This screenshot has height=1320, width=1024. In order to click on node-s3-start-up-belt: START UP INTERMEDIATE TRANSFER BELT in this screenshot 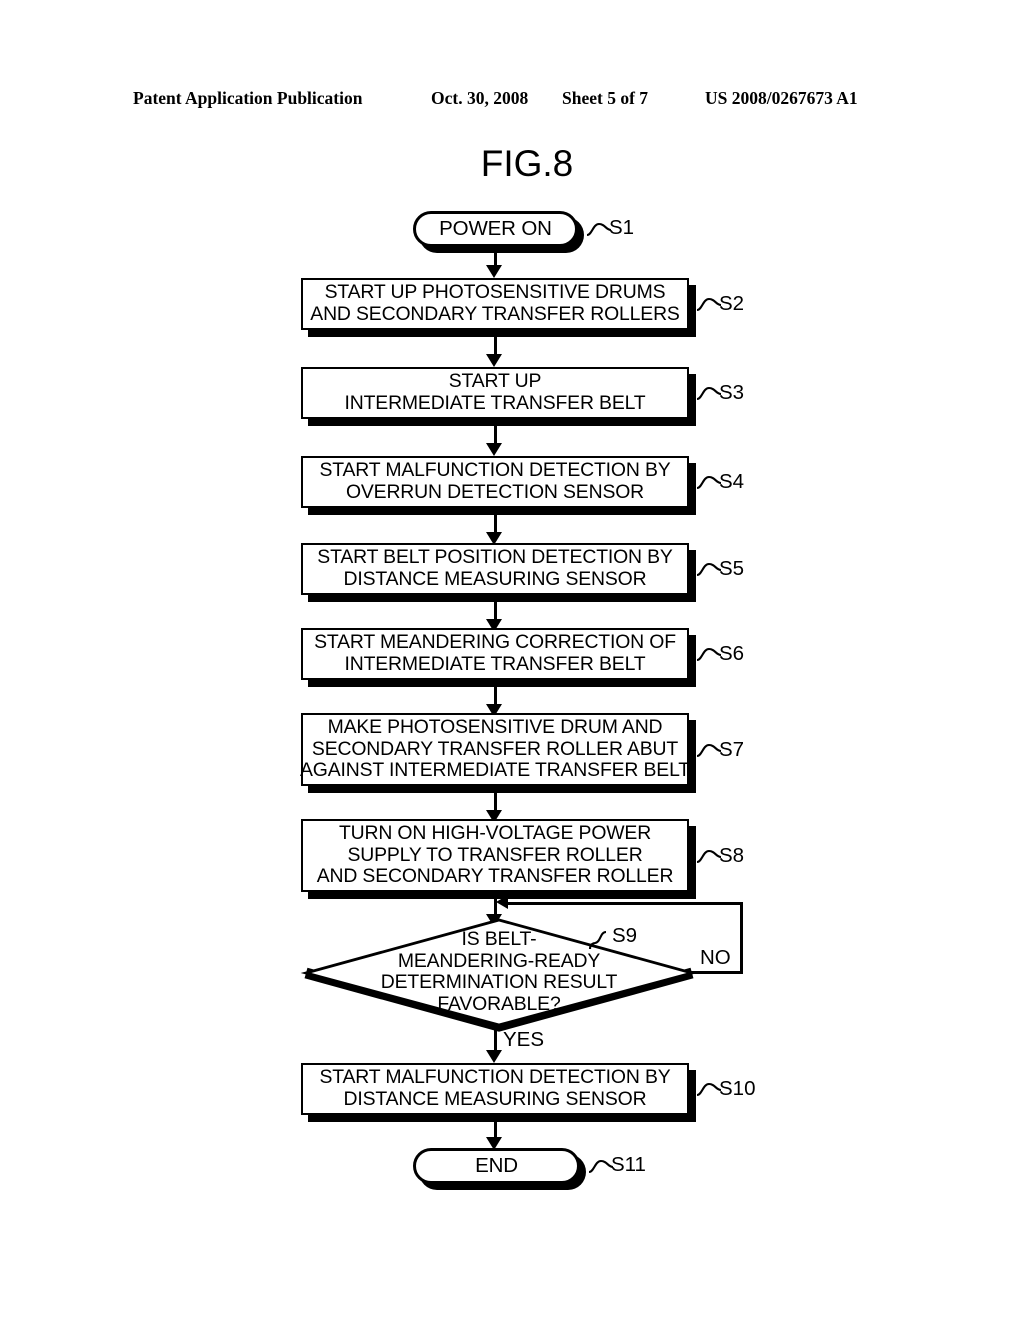, I will do `click(495, 393)`.